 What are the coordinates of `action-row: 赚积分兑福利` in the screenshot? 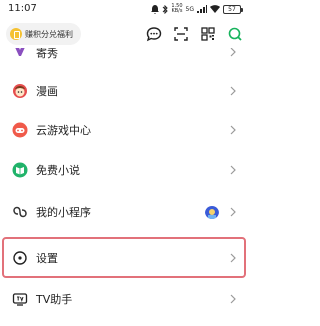 It's located at (124, 35).